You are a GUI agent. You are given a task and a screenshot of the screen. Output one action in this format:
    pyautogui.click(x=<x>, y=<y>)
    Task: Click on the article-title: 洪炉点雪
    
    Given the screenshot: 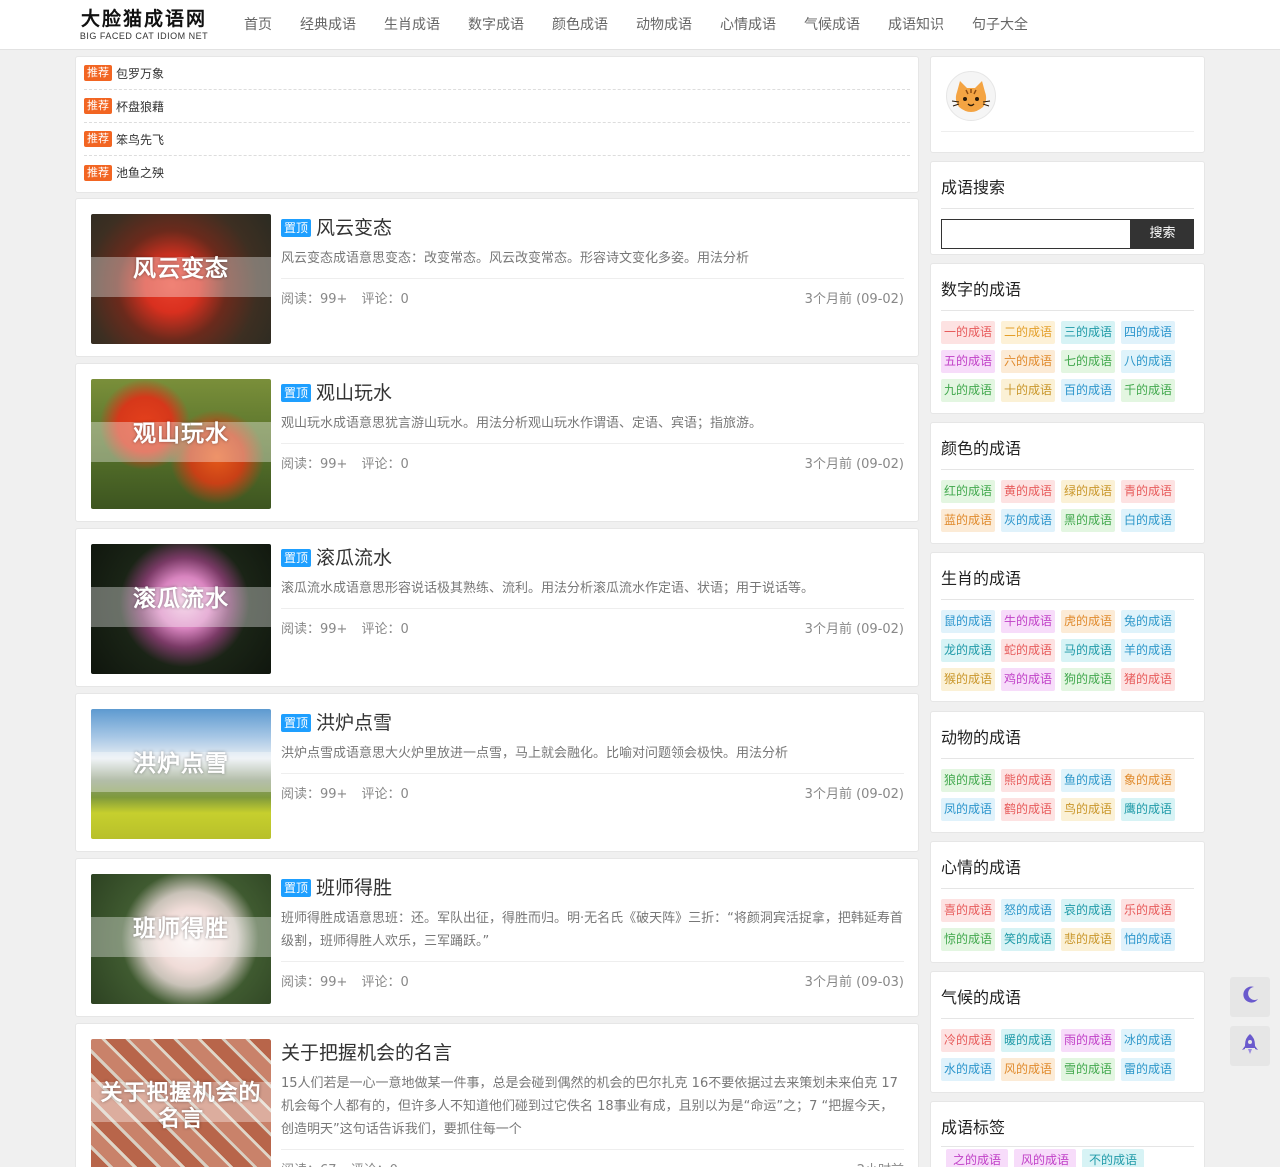 What is the action you would take?
    pyautogui.click(x=354, y=723)
    